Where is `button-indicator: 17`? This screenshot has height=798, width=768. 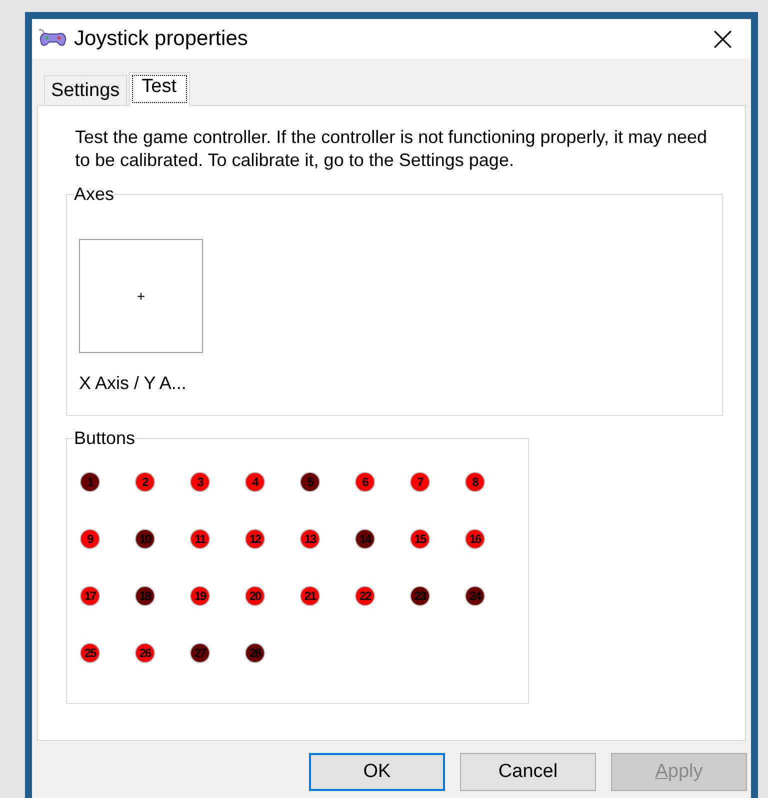 button-indicator: 17 is located at coordinates (90, 596).